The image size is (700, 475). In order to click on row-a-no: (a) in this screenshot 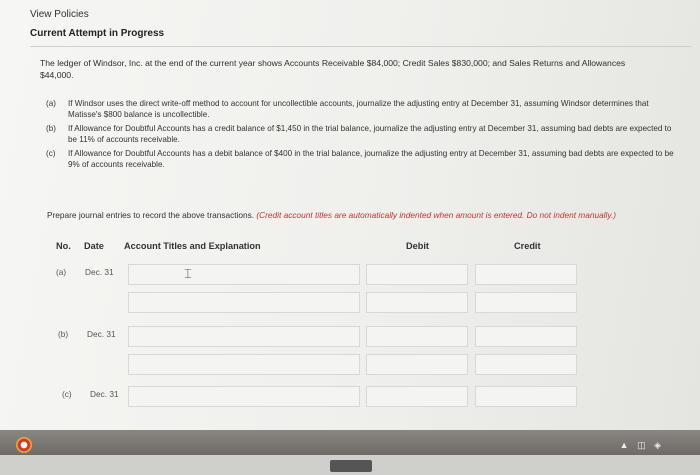, I will do `click(61, 272)`.